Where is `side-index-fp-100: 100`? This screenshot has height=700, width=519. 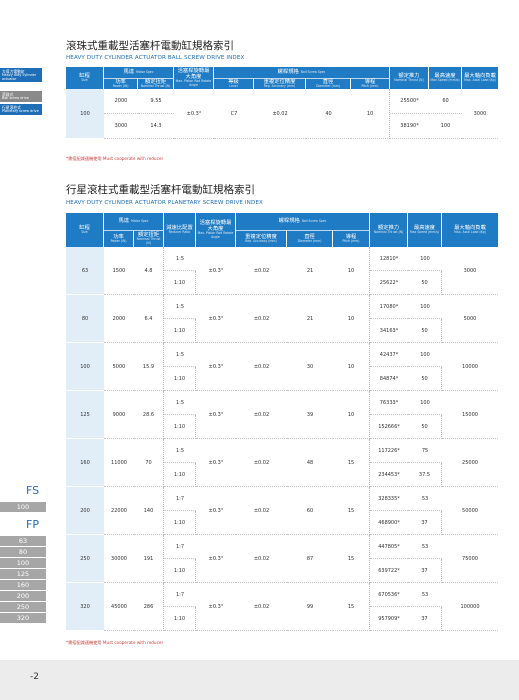 side-index-fp-100: 100 is located at coordinates (23, 563).